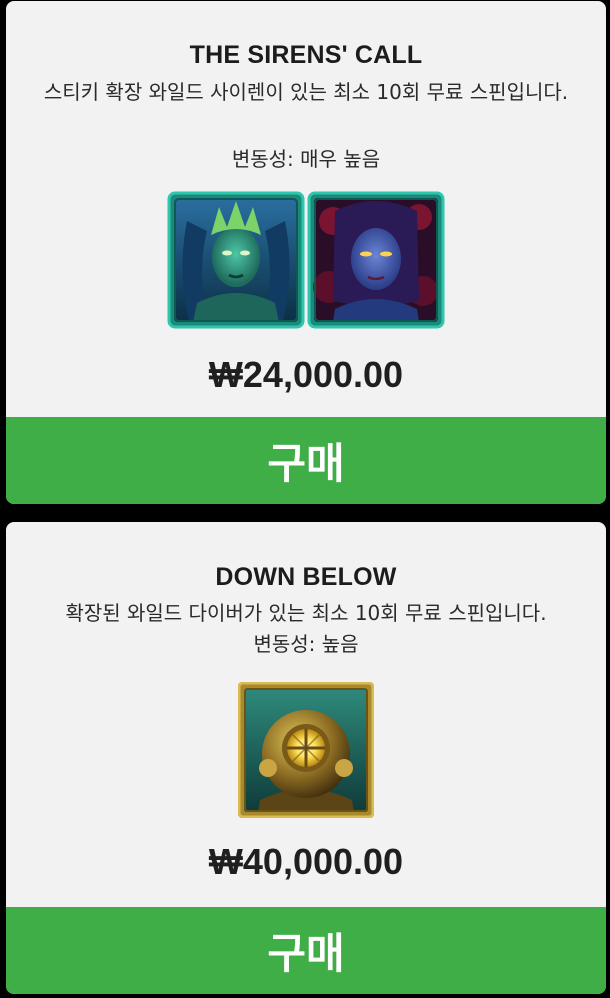  I want to click on green-siren-symbol-icon, so click(236, 260).